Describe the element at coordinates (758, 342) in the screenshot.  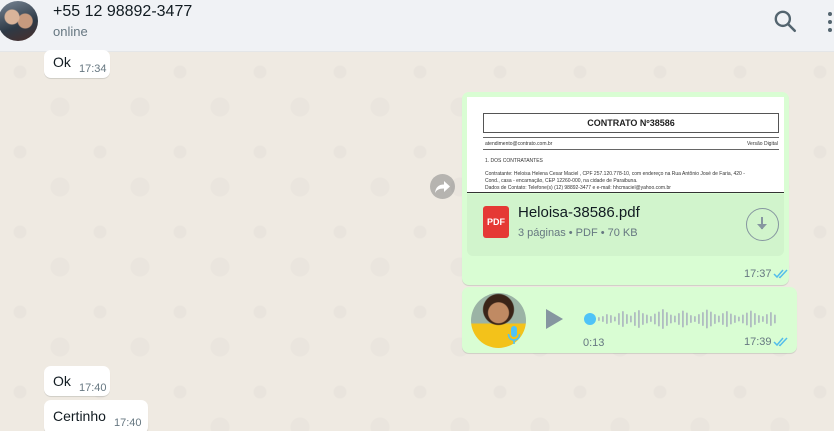
I see `message-time: 17:39` at that location.